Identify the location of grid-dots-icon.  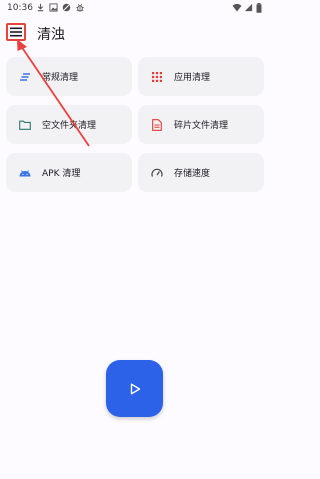
(156, 76).